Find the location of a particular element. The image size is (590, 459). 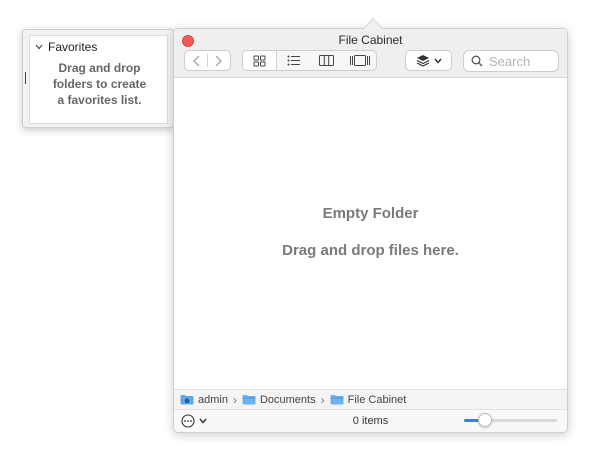

breadcrumb-file-cabinet: File Cabinet is located at coordinates (368, 399).